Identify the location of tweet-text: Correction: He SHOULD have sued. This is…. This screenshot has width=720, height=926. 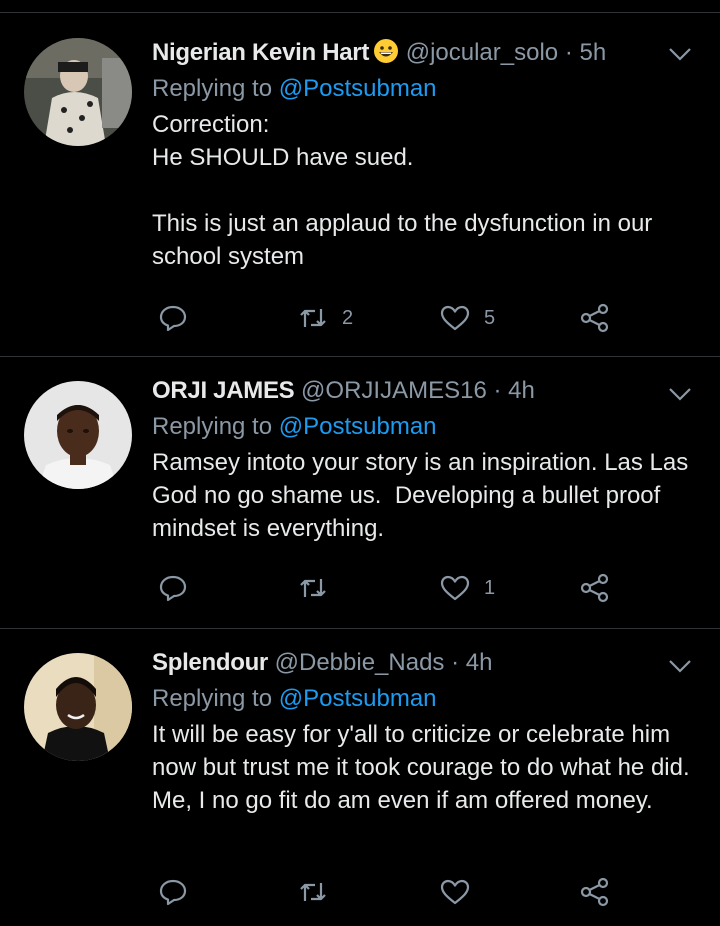
(402, 190).